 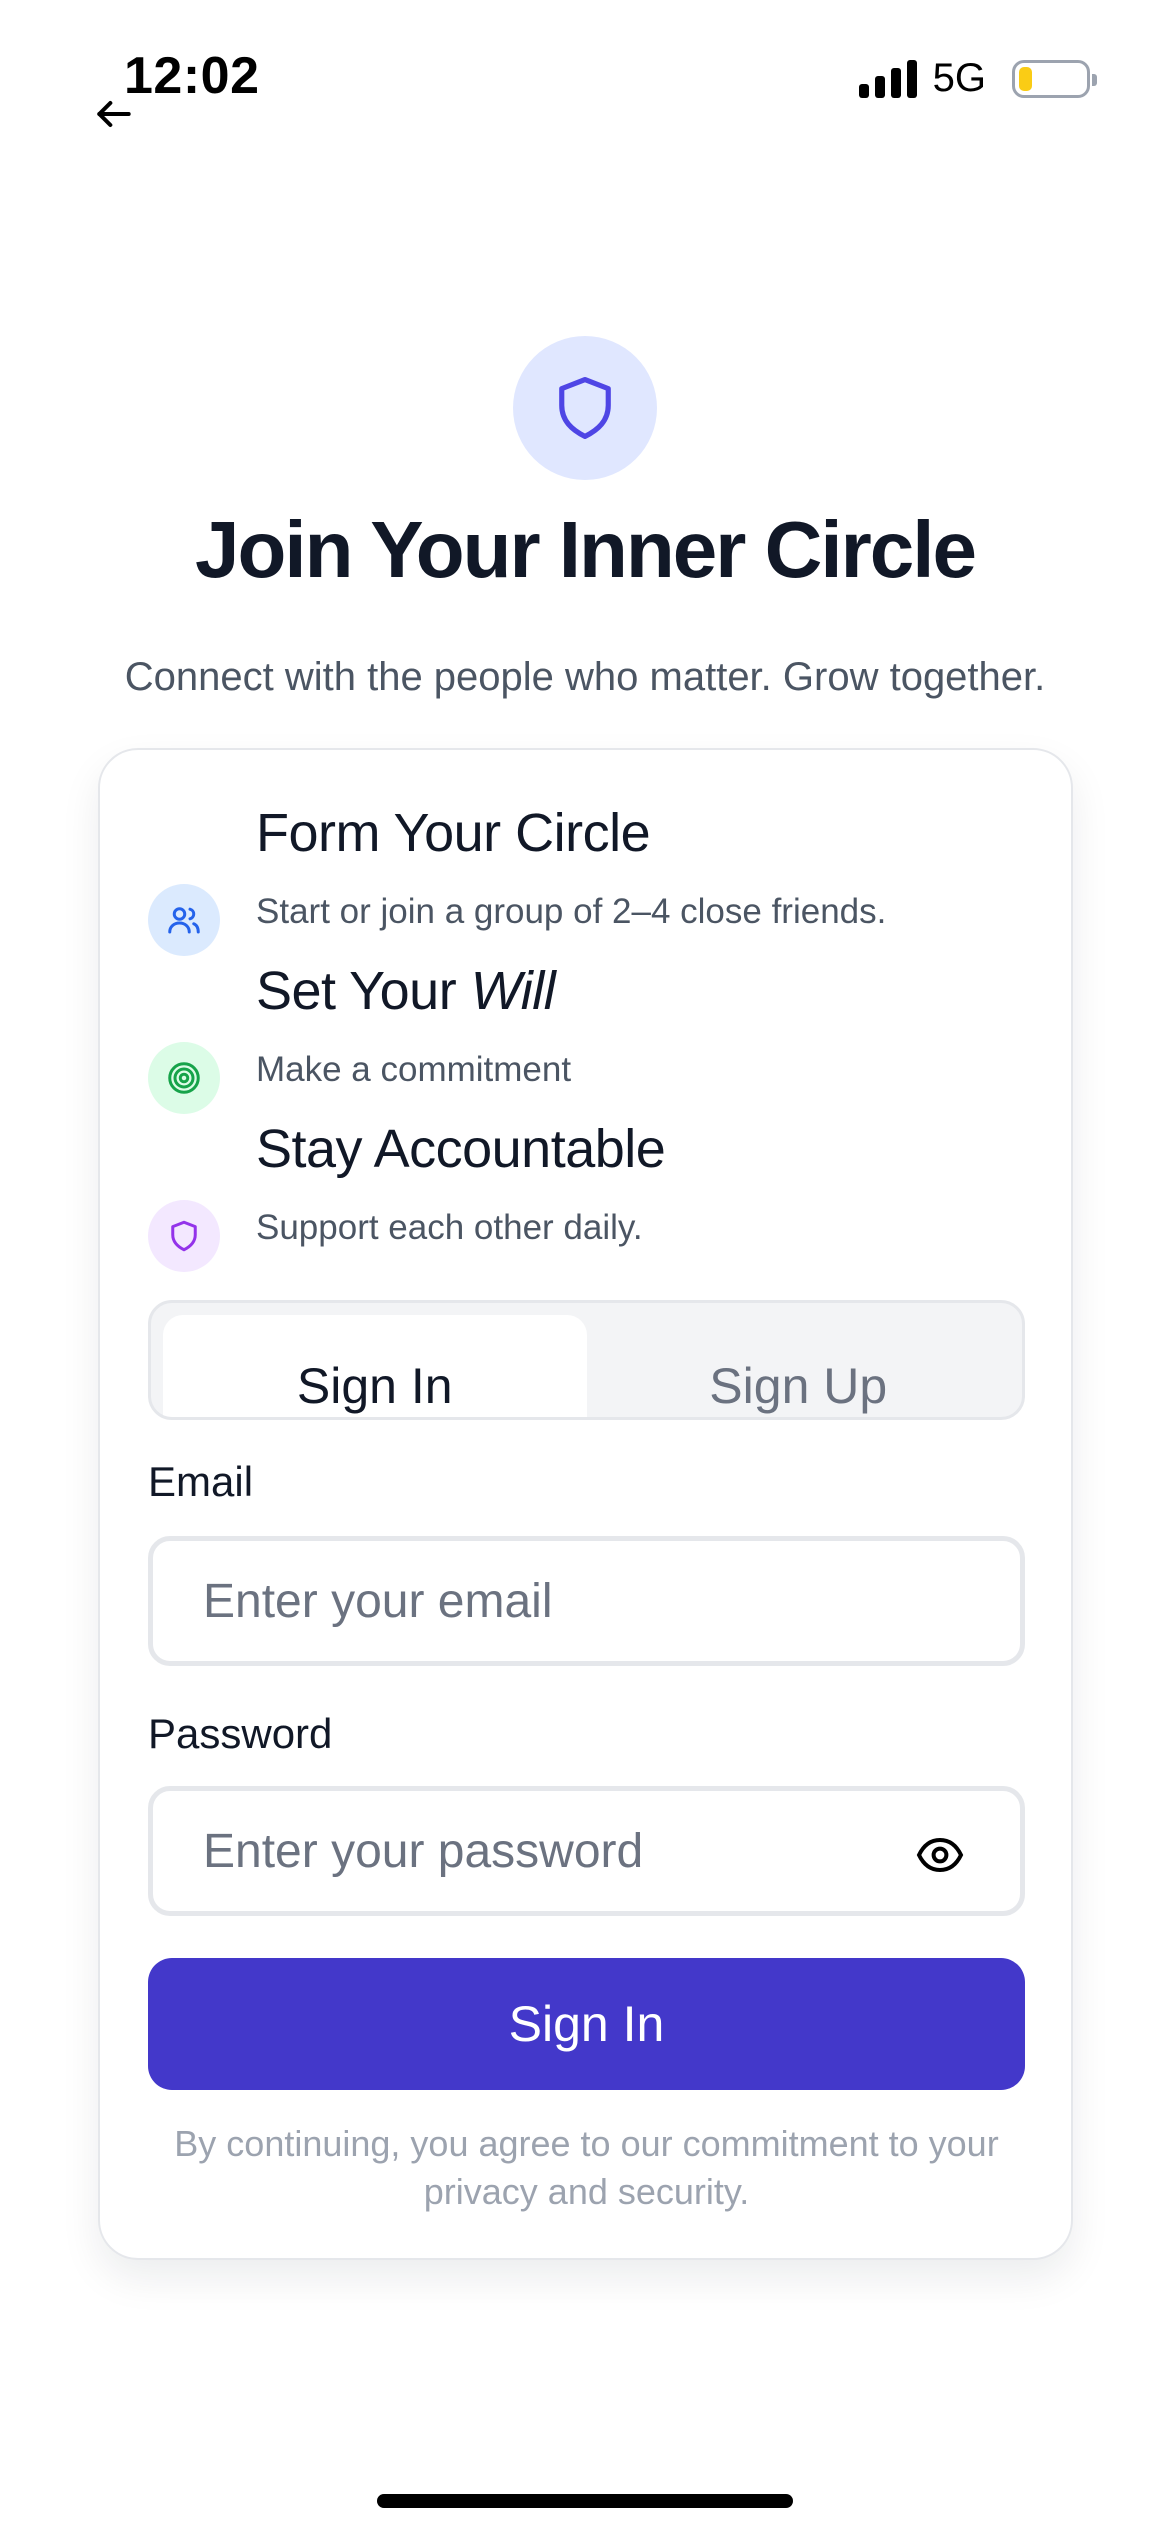 I want to click on feature-title: Set Your Will, so click(x=406, y=991).